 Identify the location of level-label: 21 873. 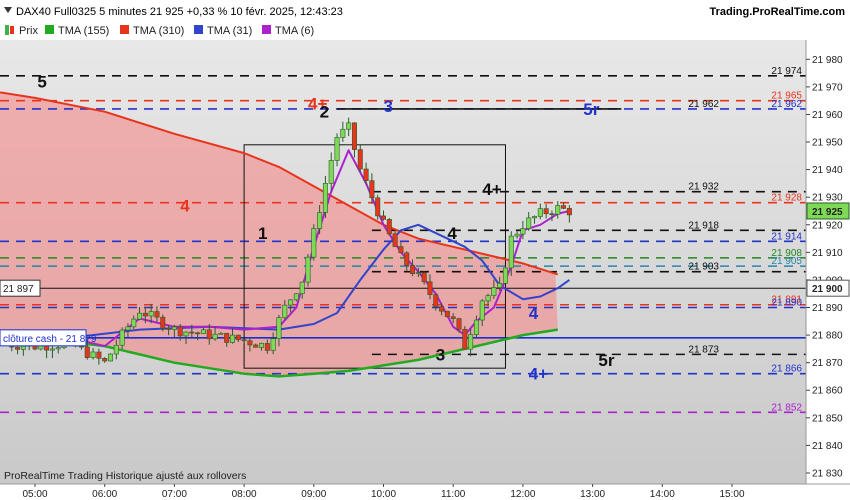
(703, 349).